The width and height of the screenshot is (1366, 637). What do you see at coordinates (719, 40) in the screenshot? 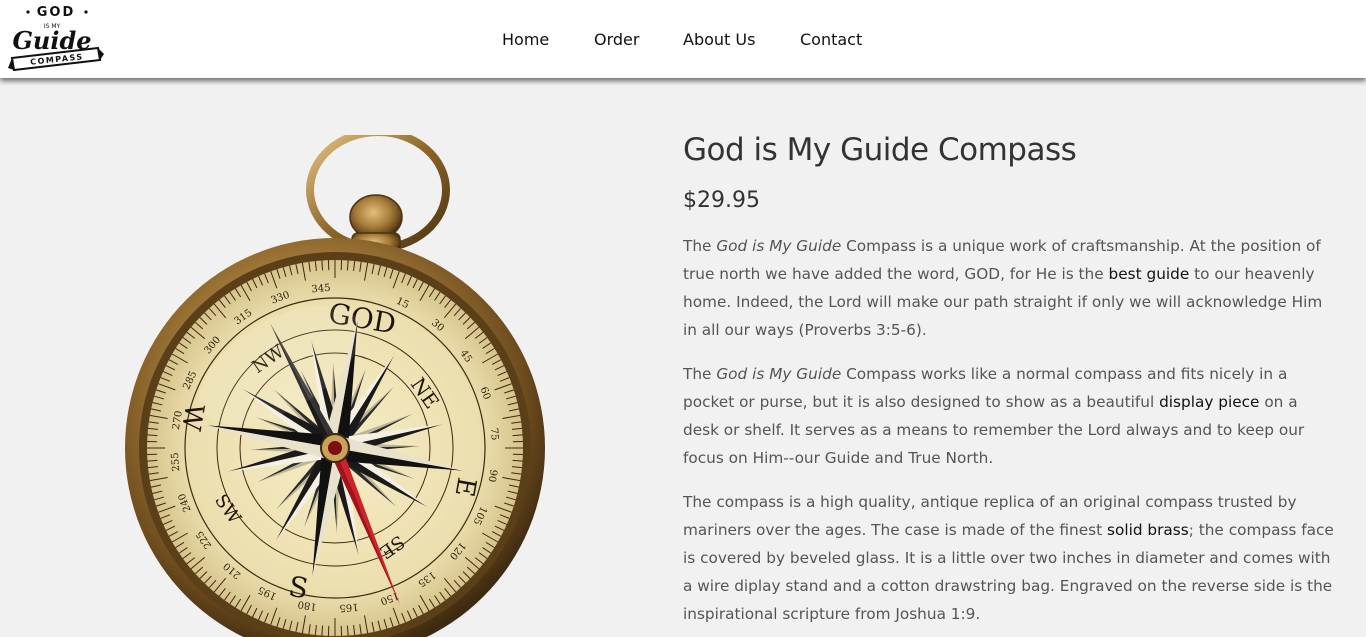
I see `nav-about-us-link: About Us` at bounding box center [719, 40].